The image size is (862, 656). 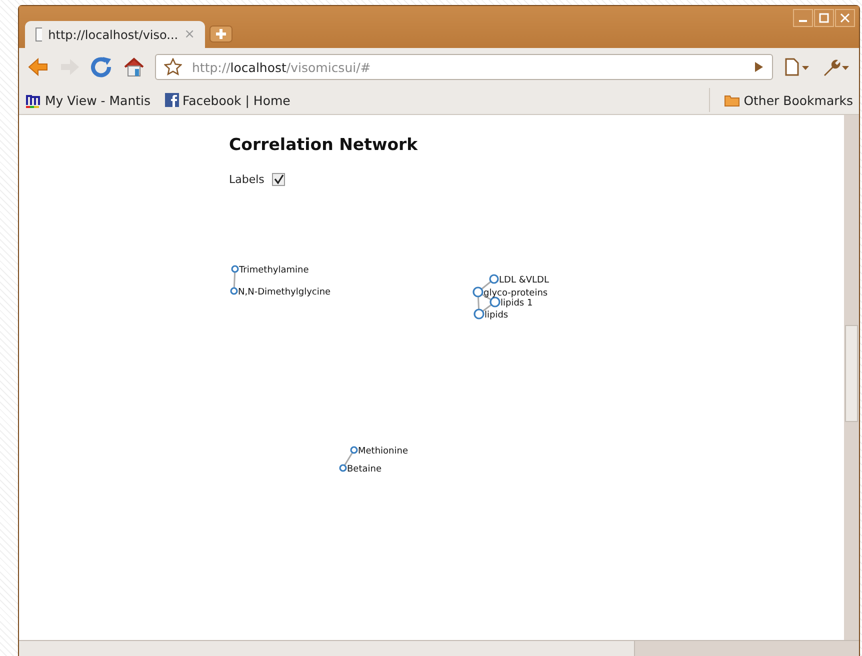 I want to click on letter-m-icon, so click(x=33, y=100).